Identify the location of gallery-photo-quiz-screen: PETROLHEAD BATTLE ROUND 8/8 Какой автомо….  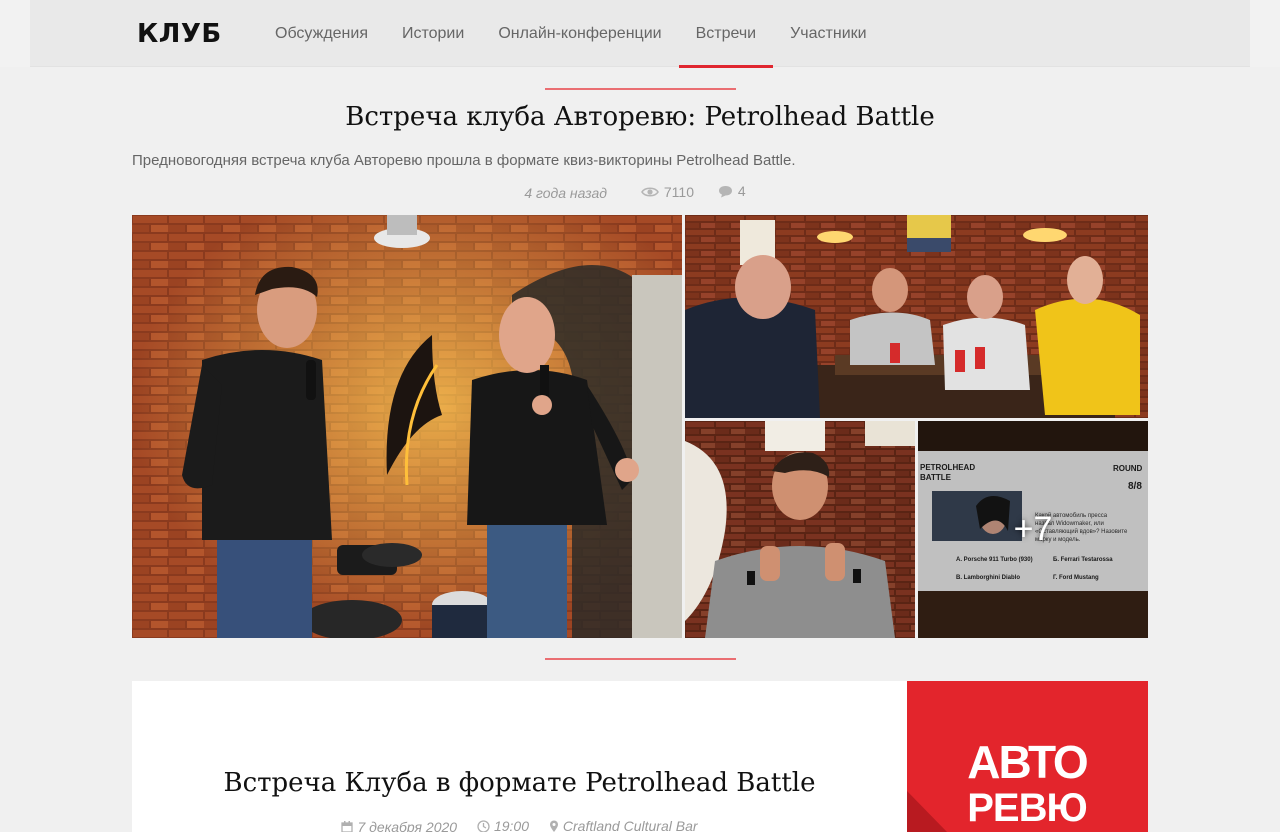
(1033, 529).